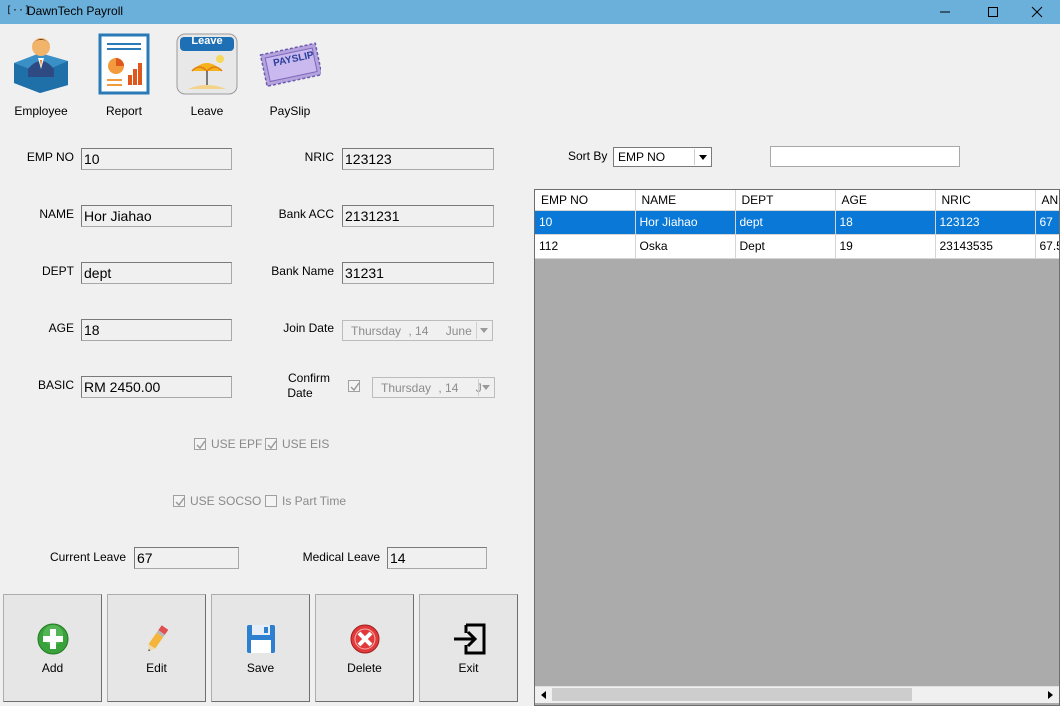 This screenshot has height=706, width=1060. I want to click on name-field: Hor Jiahao, so click(156, 216).